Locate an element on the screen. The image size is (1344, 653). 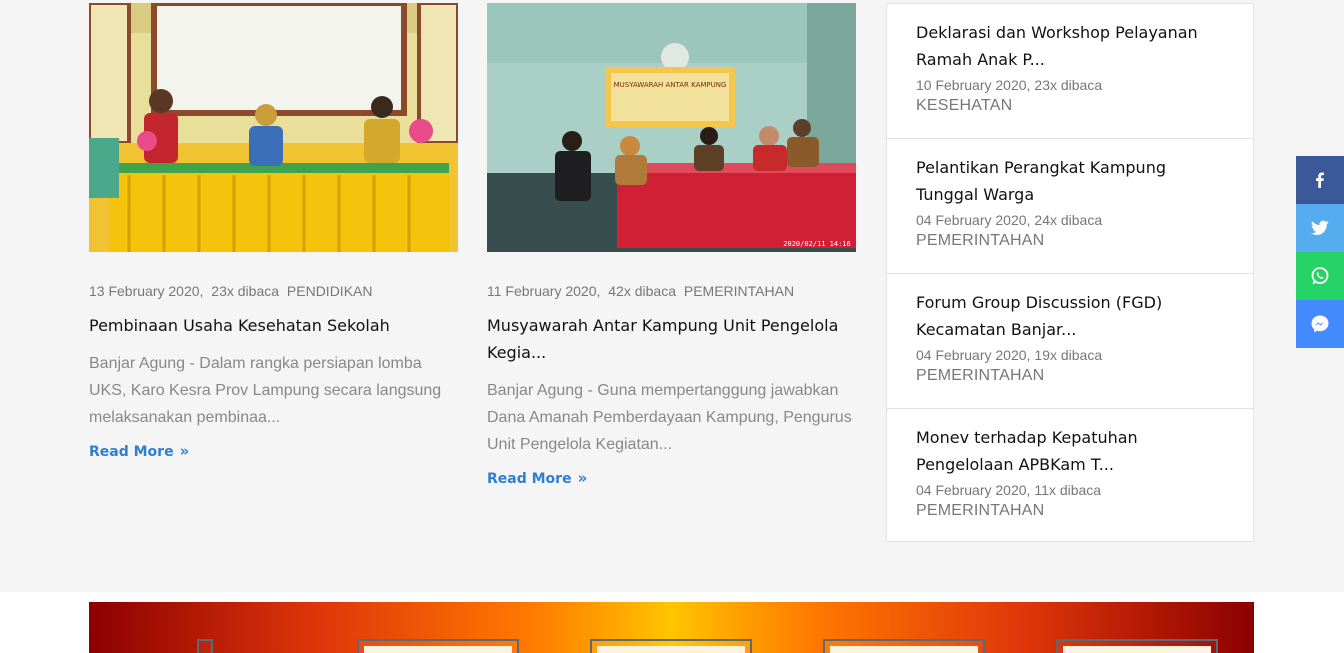
sidebar-post-meta: 04 February 2020, 24x dibaca is located at coordinates (1074, 220).